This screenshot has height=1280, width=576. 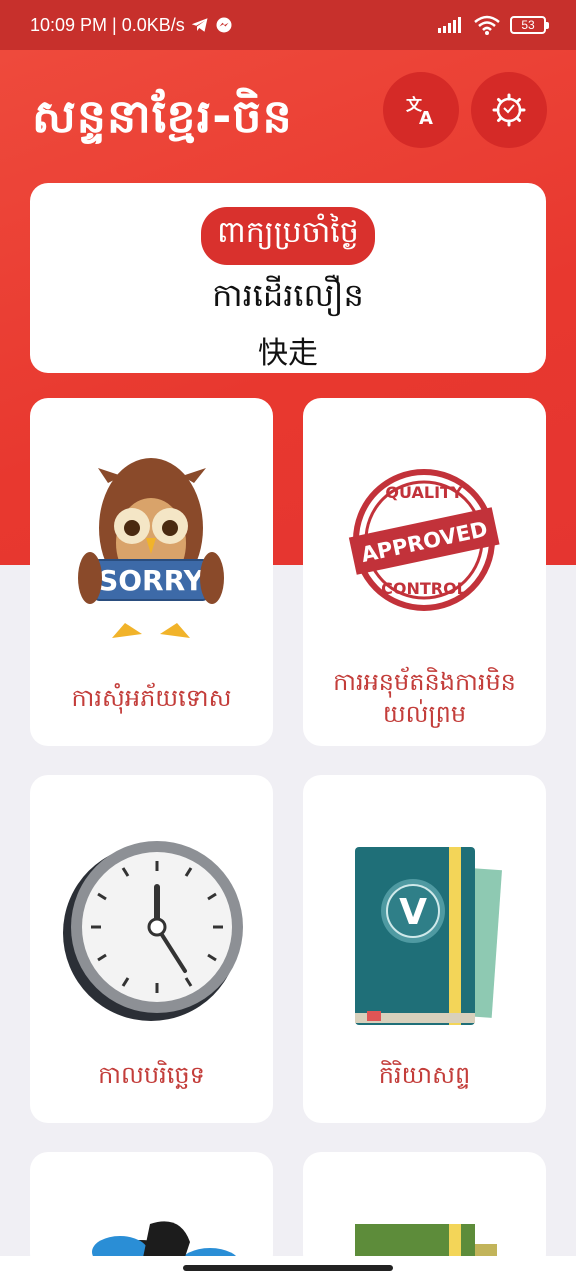 I want to click on status-left: 10:09 PM | 0.0KB/s, so click(x=131, y=25).